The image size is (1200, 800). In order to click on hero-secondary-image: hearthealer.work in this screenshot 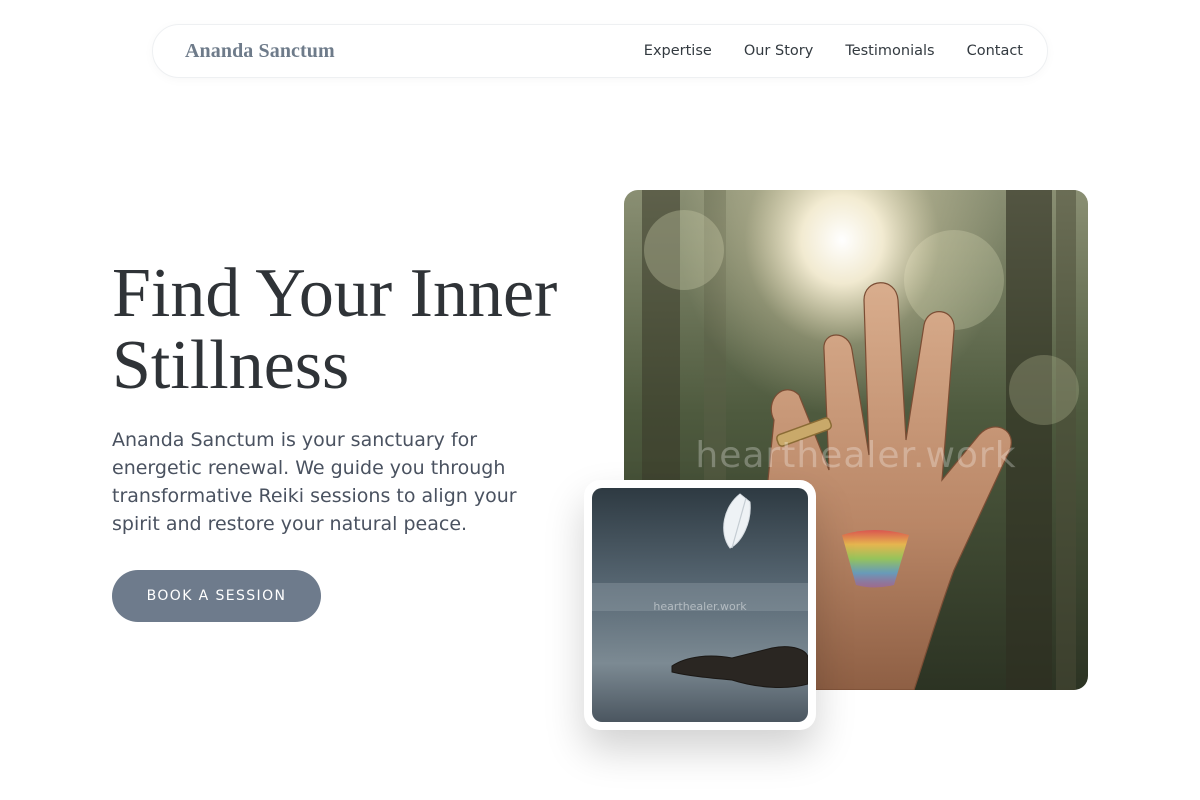, I will do `click(700, 605)`.